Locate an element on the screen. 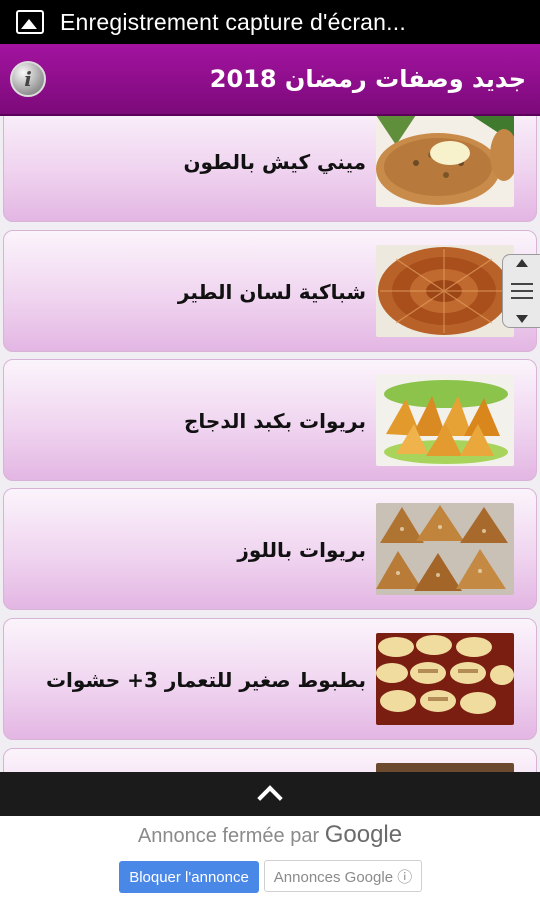 The image size is (540, 900). recipe-card: ميني كيش بالطون is located at coordinates (270, 169).